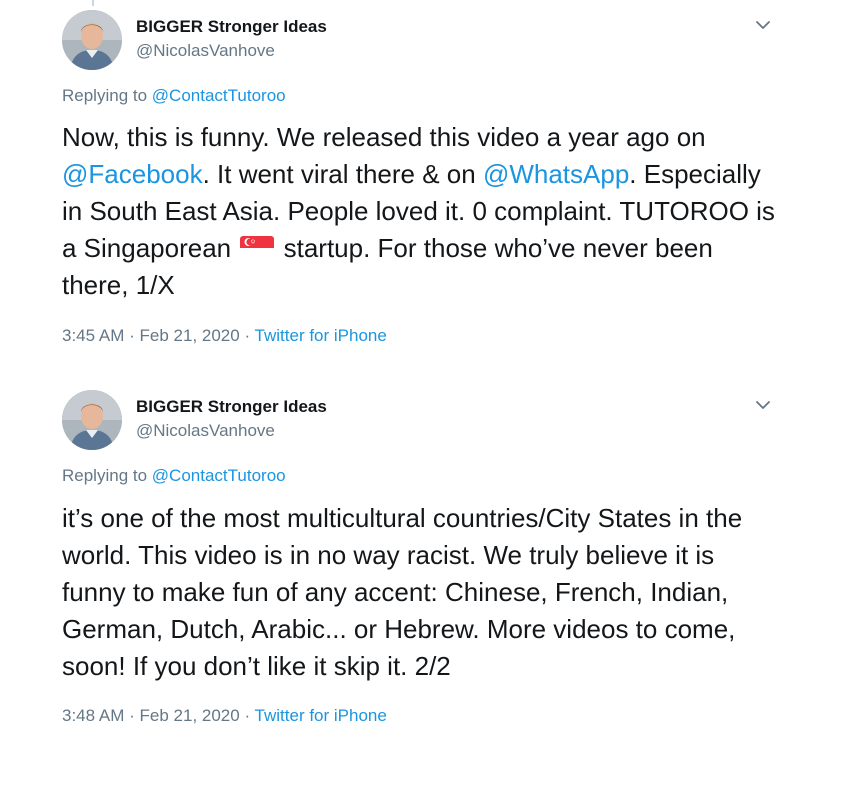 This screenshot has width=850, height=800. Describe the element at coordinates (93, 335) in the screenshot. I see `tweet-time: 3:45 AM` at that location.